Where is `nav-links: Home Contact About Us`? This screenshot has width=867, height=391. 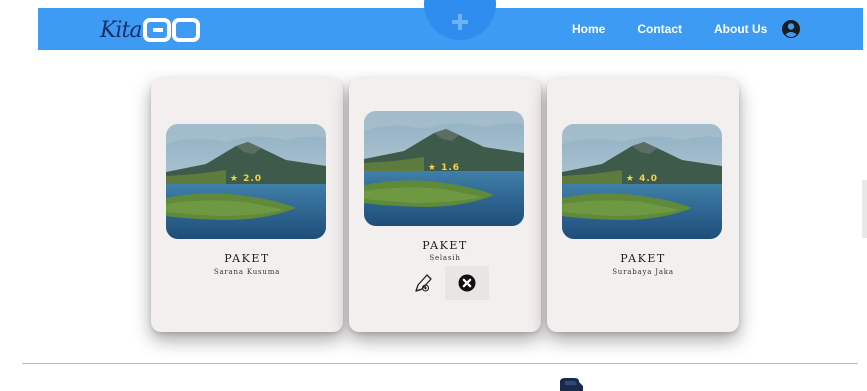 nav-links: Home Contact About Us is located at coordinates (686, 29).